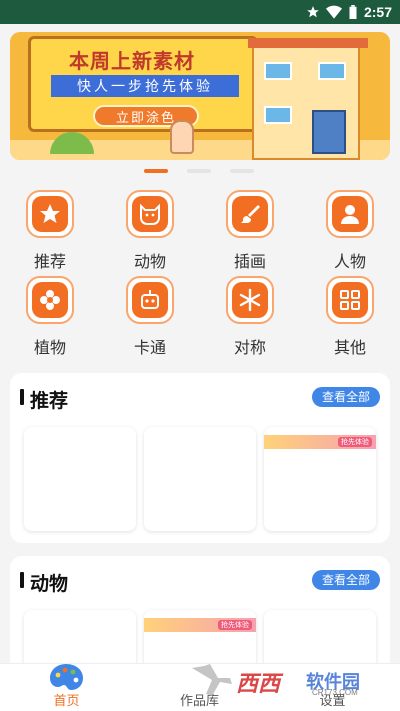 This screenshot has width=400, height=711. Describe the element at coordinates (149, 262) in the screenshot. I see `category-label: 动物` at that location.